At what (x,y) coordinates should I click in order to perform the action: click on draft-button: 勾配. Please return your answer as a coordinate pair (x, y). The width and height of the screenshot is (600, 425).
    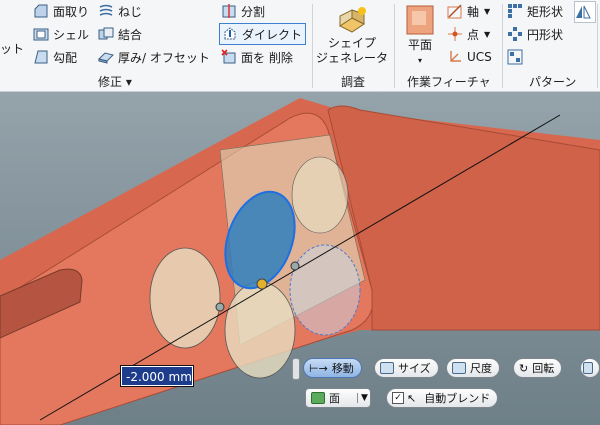
    Looking at the image, I should click on (55, 57).